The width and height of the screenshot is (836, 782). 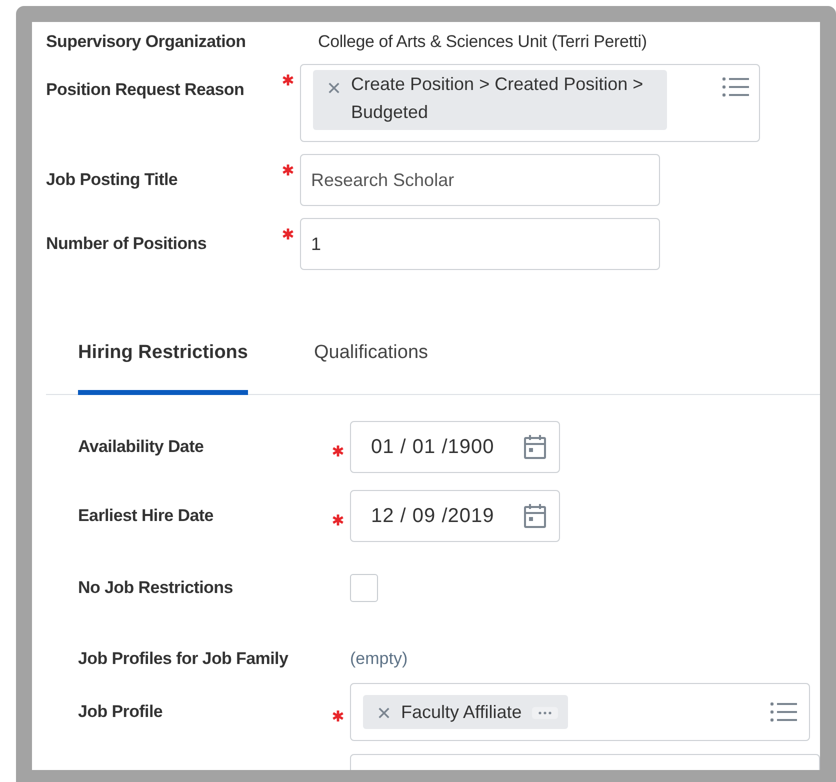 What do you see at coordinates (146, 89) in the screenshot?
I see `field-label: Position Request Reason` at bounding box center [146, 89].